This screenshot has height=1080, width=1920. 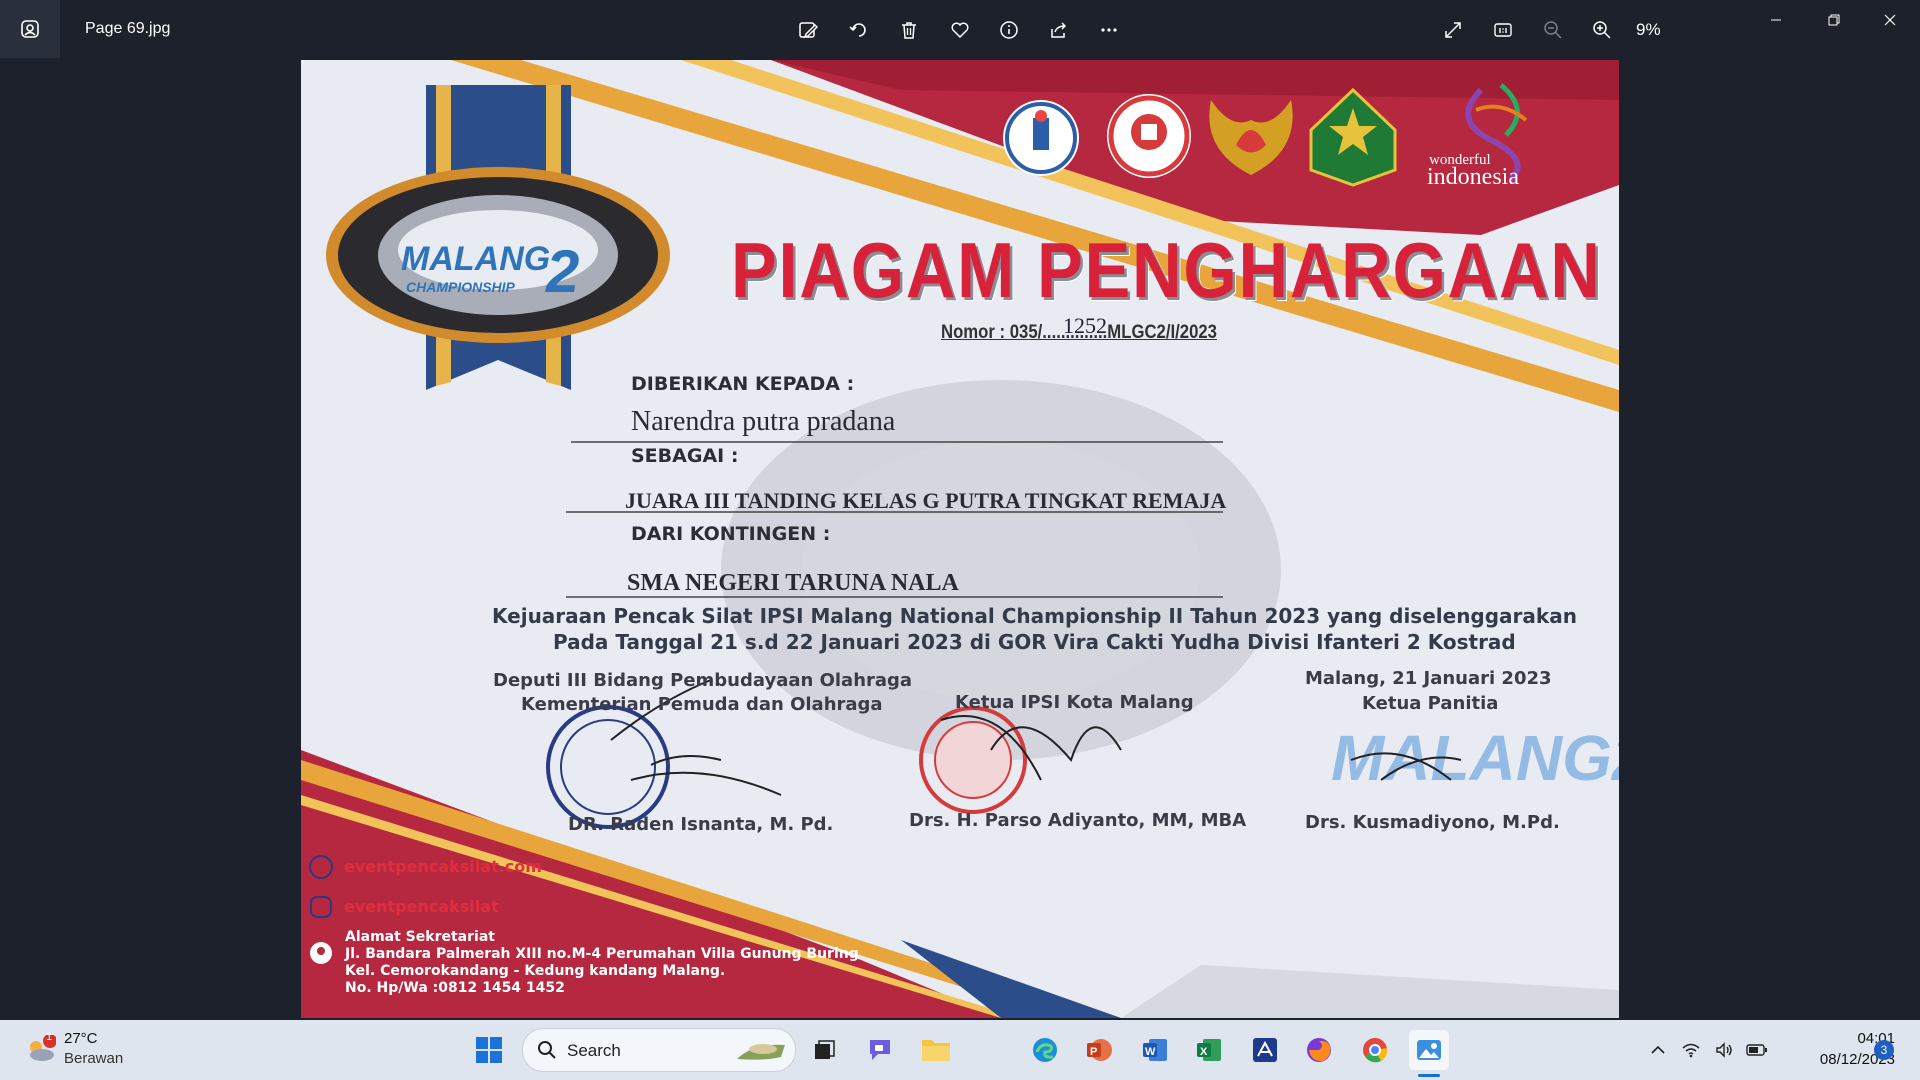 I want to click on edit-image-icon, so click(x=808, y=30).